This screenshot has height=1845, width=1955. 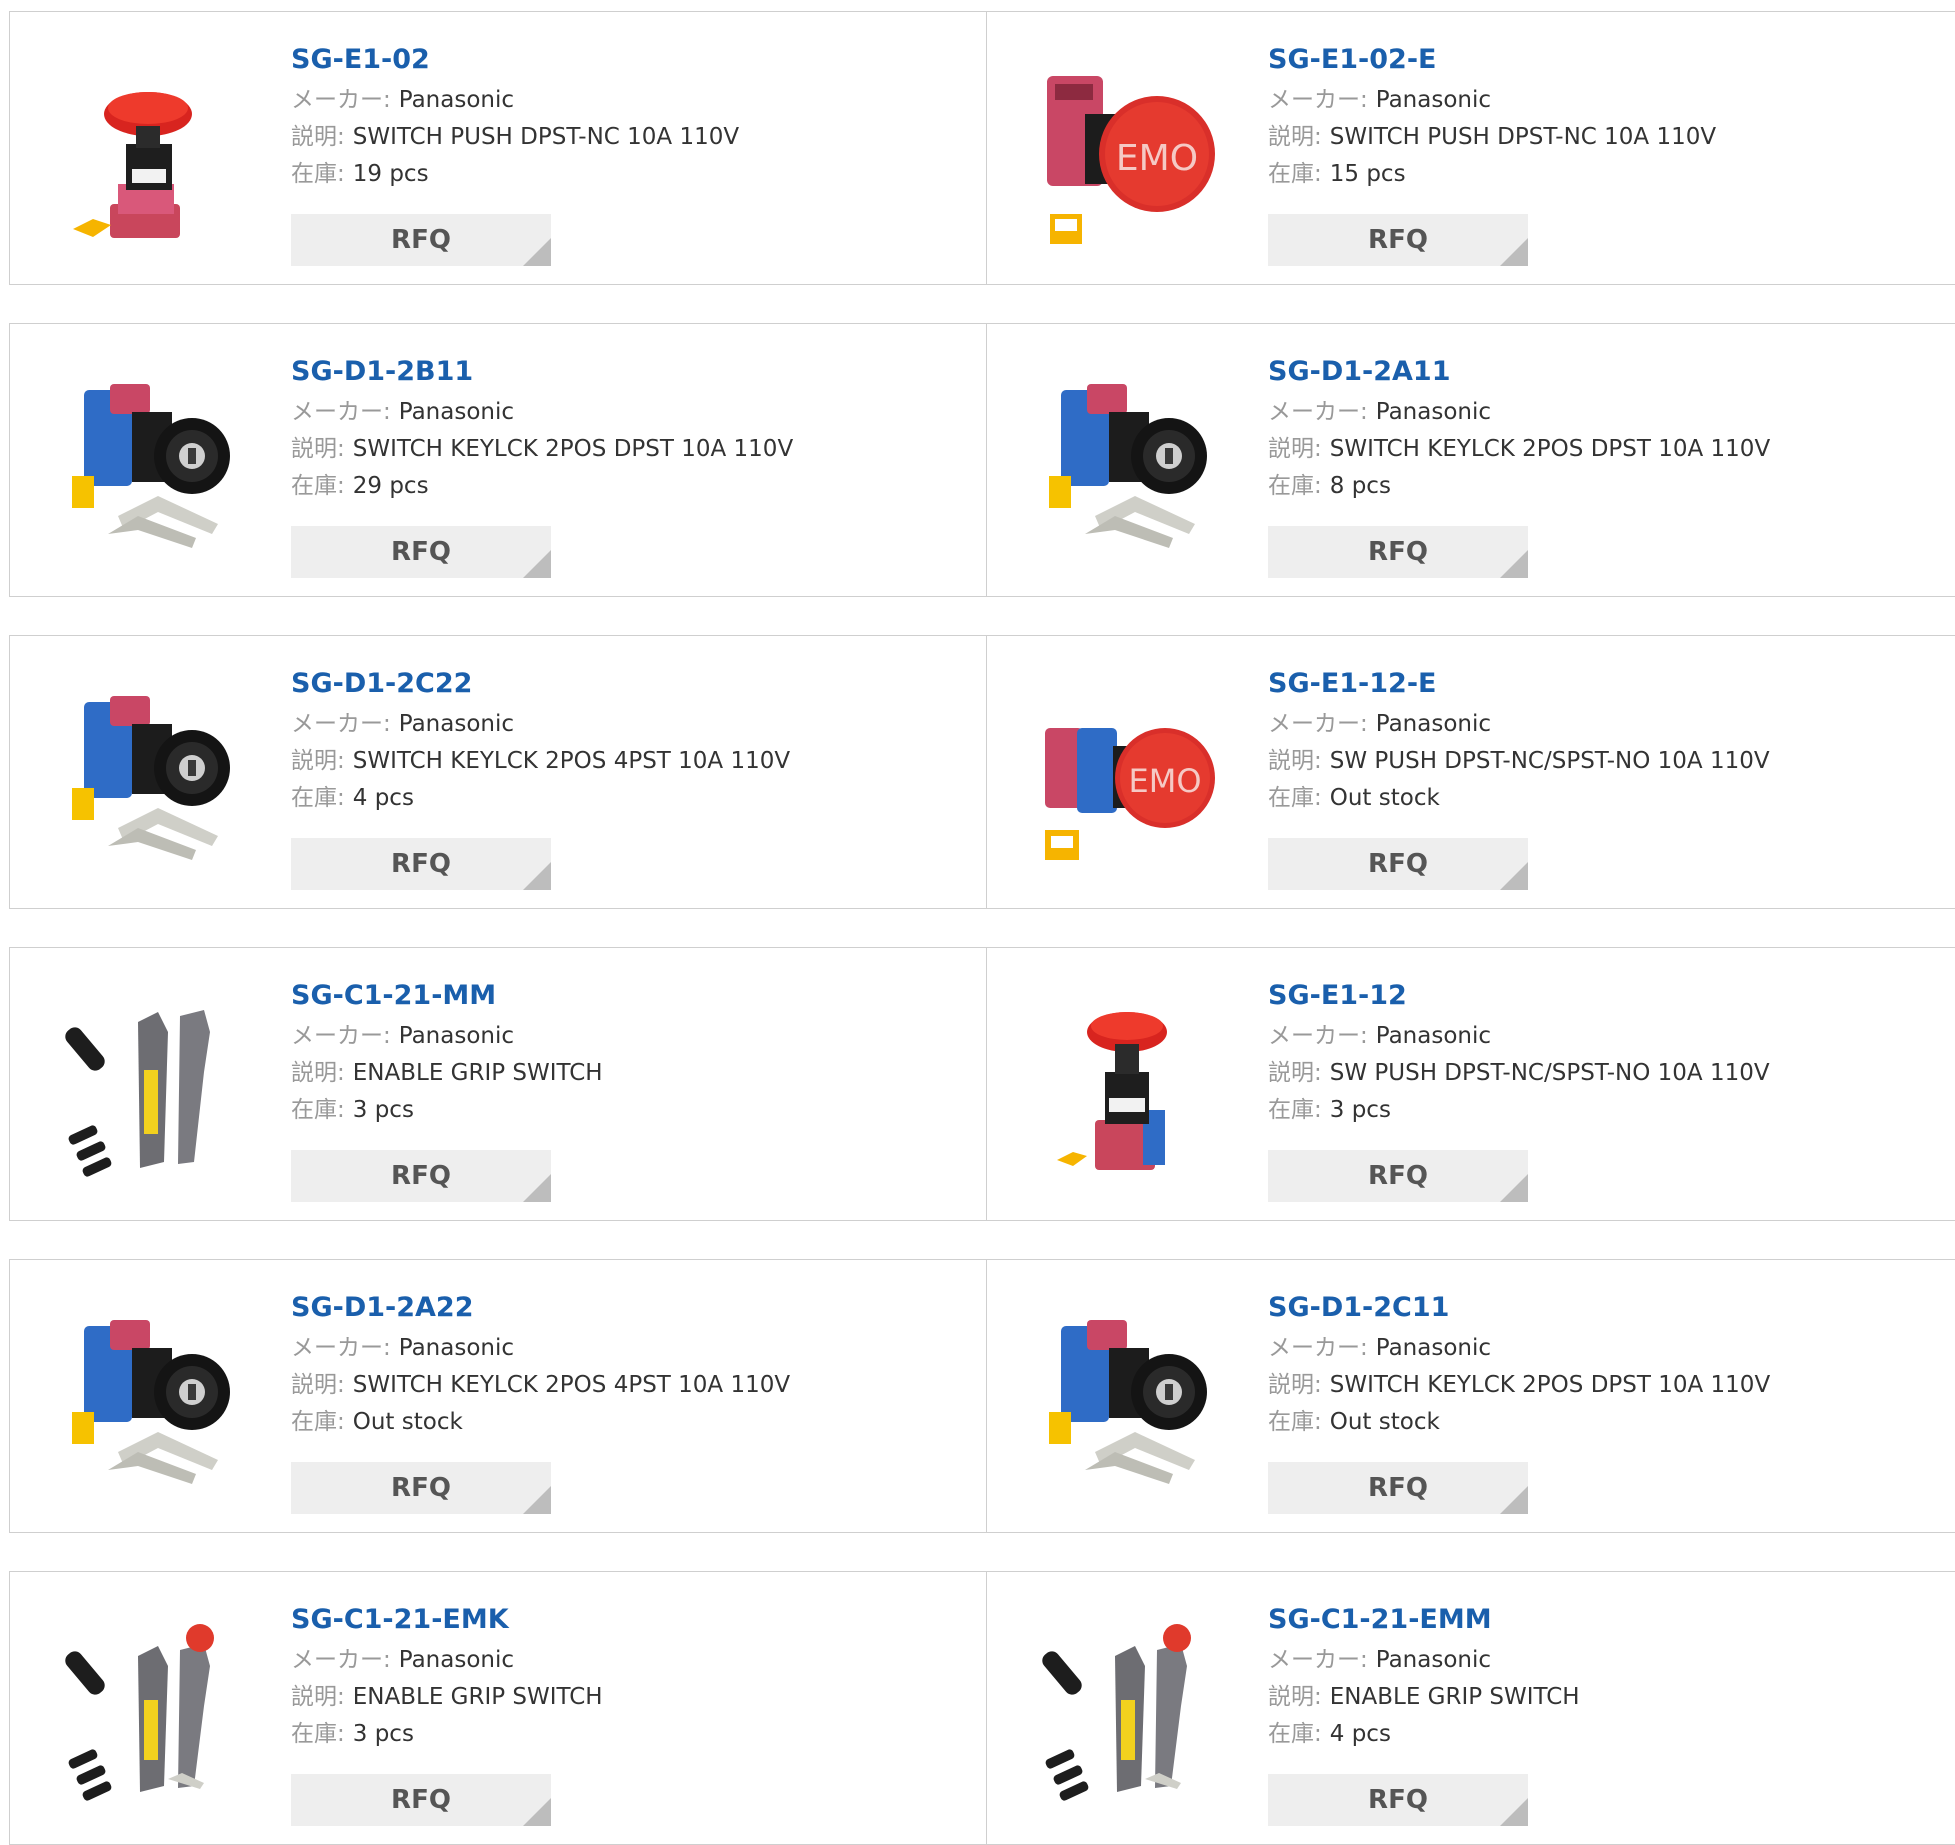 What do you see at coordinates (139, 1712) in the screenshot?
I see `enable-grip-estop-icon` at bounding box center [139, 1712].